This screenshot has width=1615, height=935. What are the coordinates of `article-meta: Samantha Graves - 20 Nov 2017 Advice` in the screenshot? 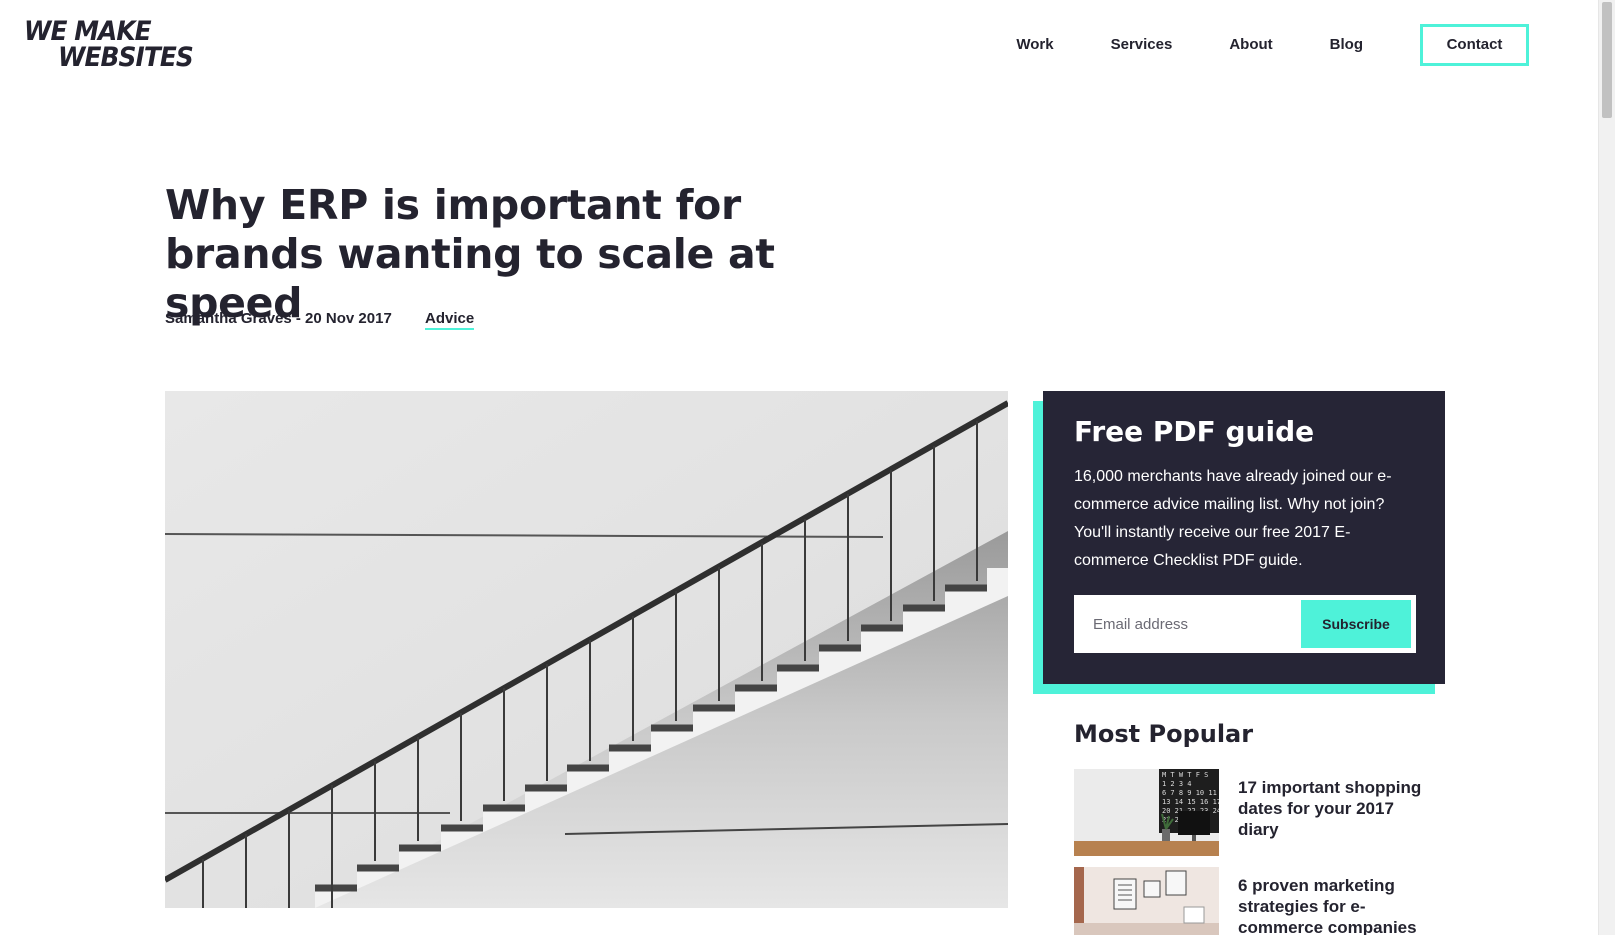 It's located at (320, 320).